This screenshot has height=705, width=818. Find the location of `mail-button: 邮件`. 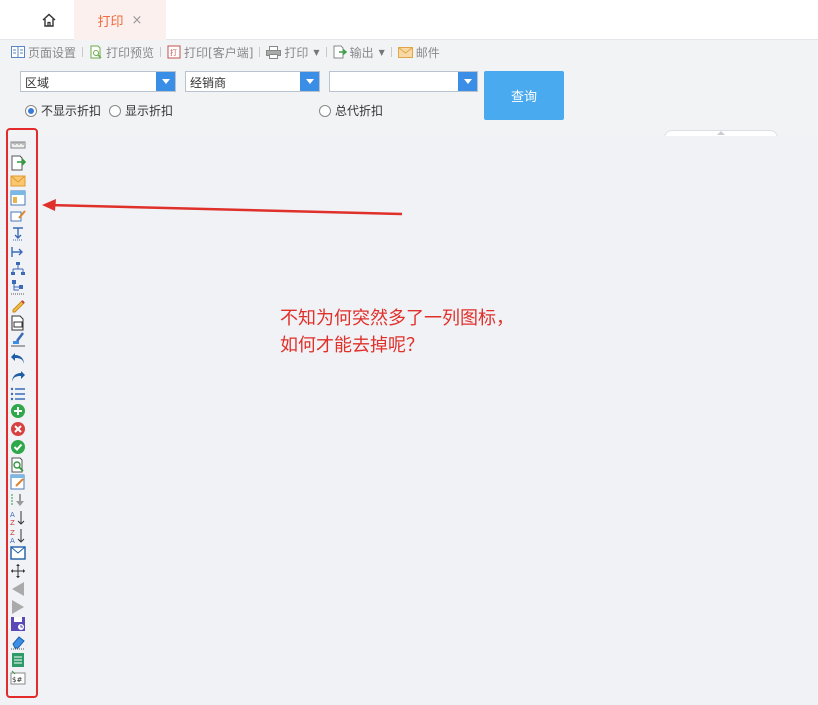

mail-button: 邮件 is located at coordinates (418, 52).